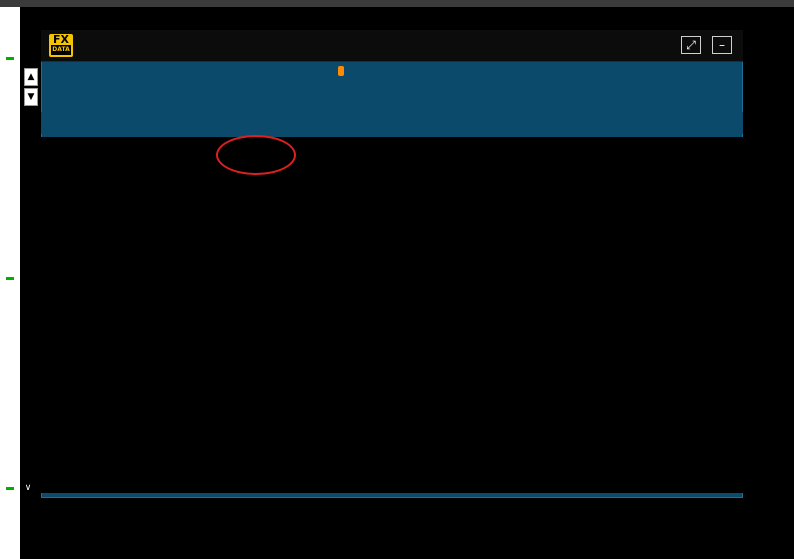  Describe the element at coordinates (691, 45) in the screenshot. I see `resize-icon: ⤢` at that location.